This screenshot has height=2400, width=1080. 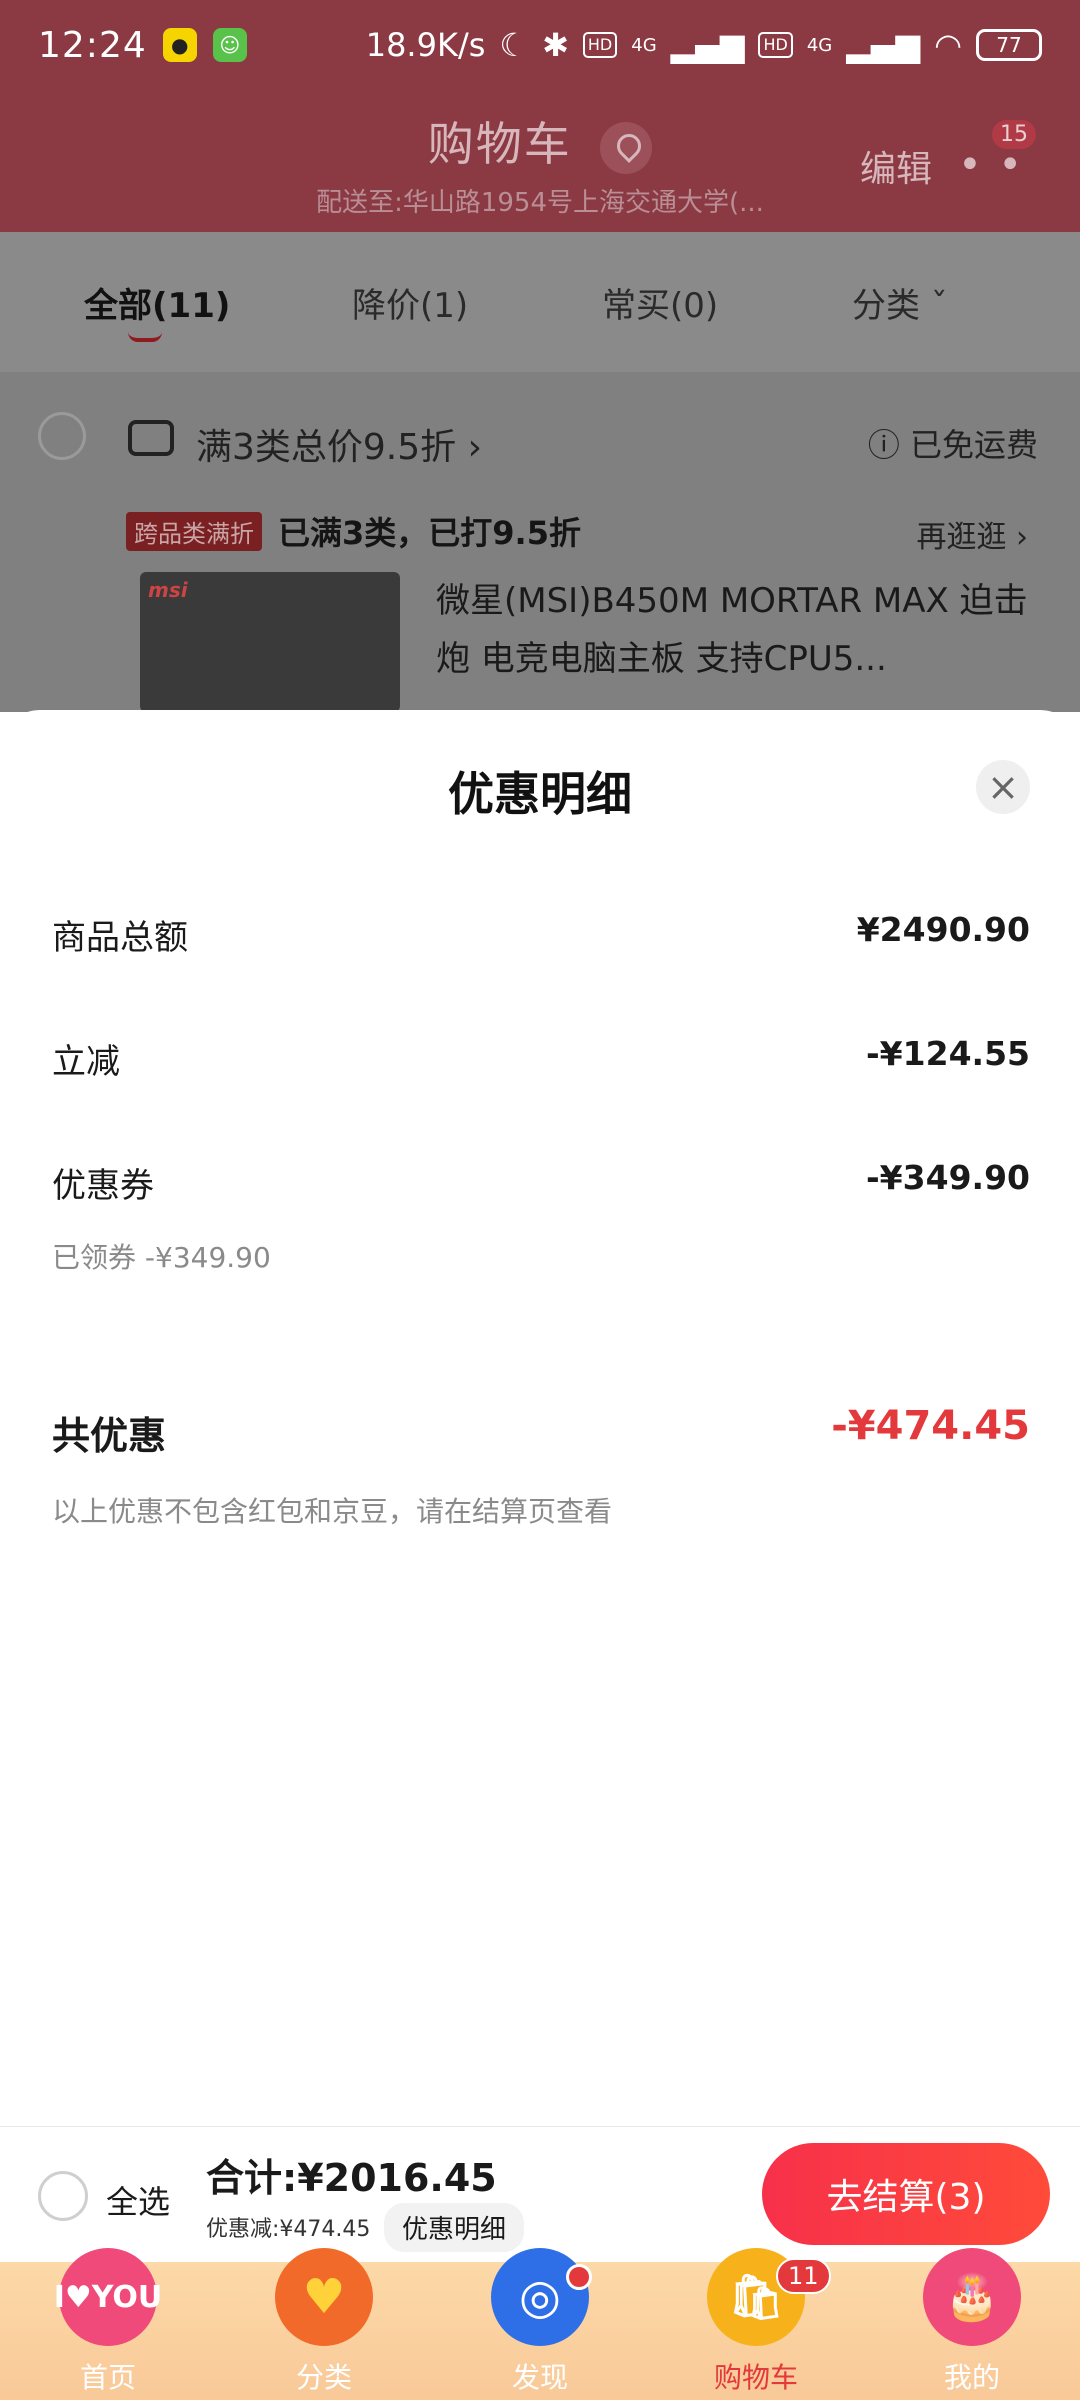 What do you see at coordinates (429, 533) in the screenshot?
I see `promo-status: 已满3类，已打9.5折` at bounding box center [429, 533].